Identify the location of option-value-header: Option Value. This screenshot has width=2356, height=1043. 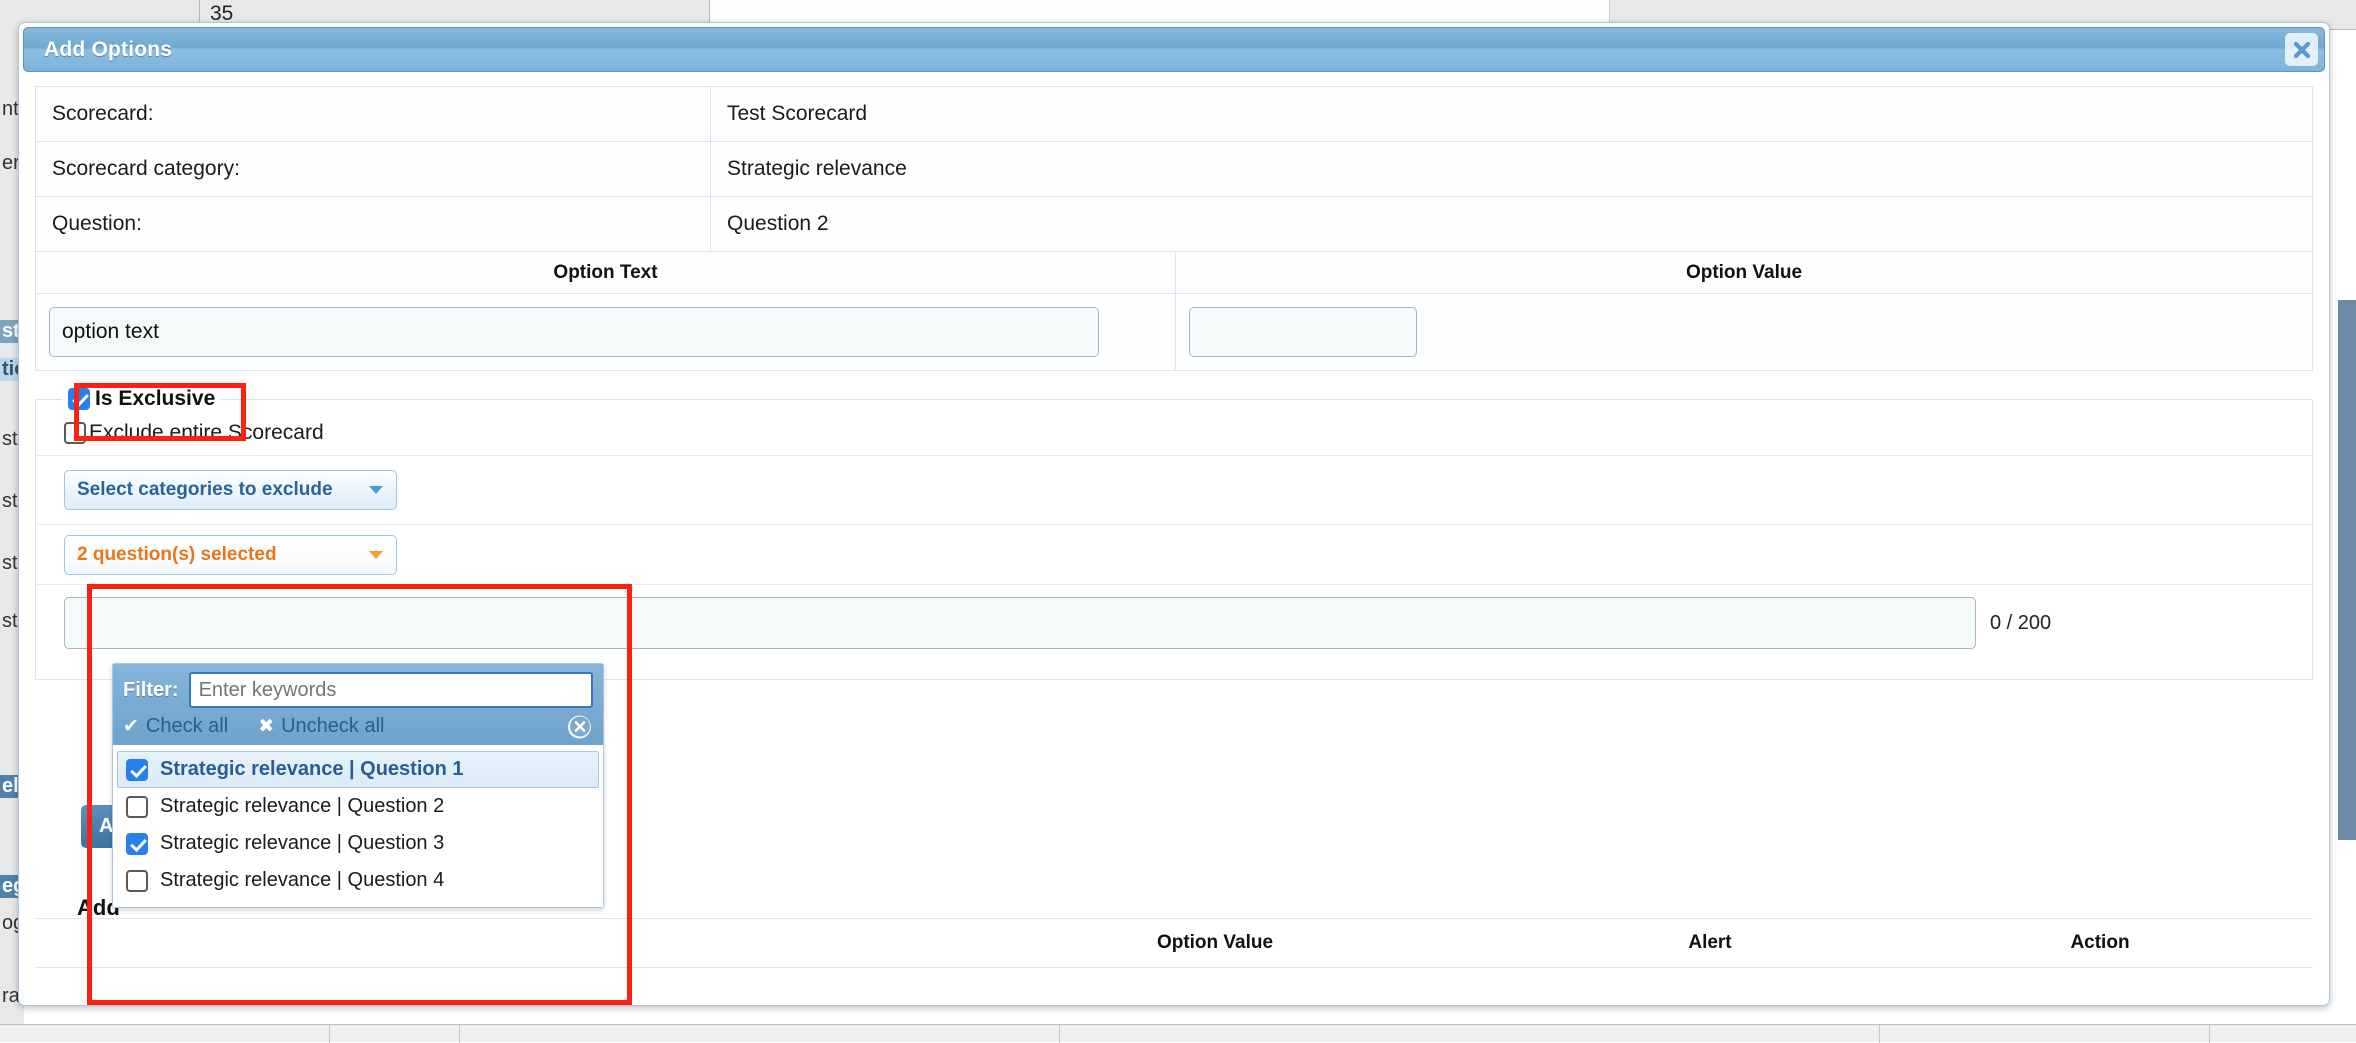
(1744, 272).